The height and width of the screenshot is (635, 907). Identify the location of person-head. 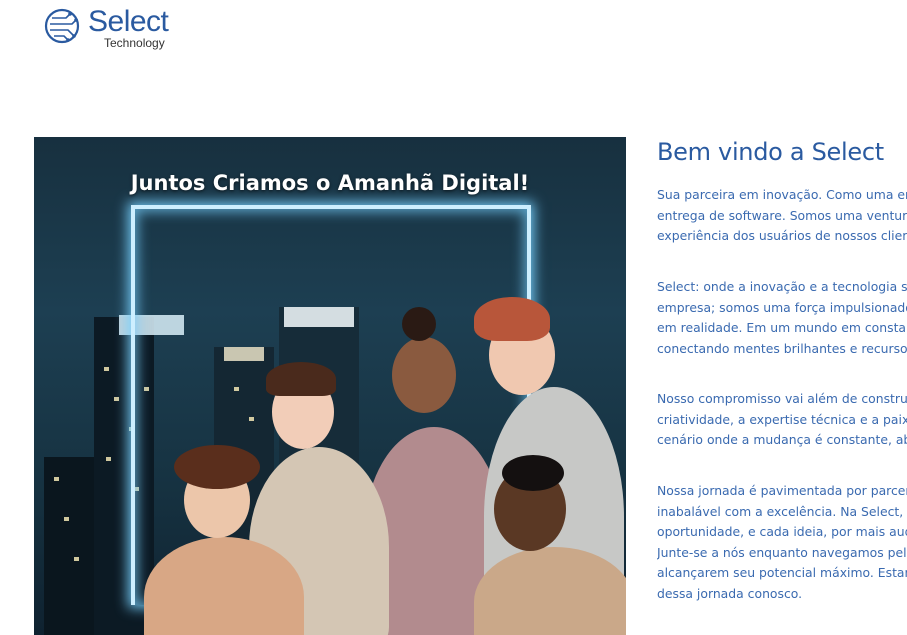
(424, 375).